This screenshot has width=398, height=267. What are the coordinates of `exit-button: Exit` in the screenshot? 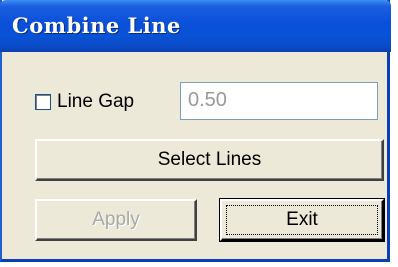 It's located at (302, 220).